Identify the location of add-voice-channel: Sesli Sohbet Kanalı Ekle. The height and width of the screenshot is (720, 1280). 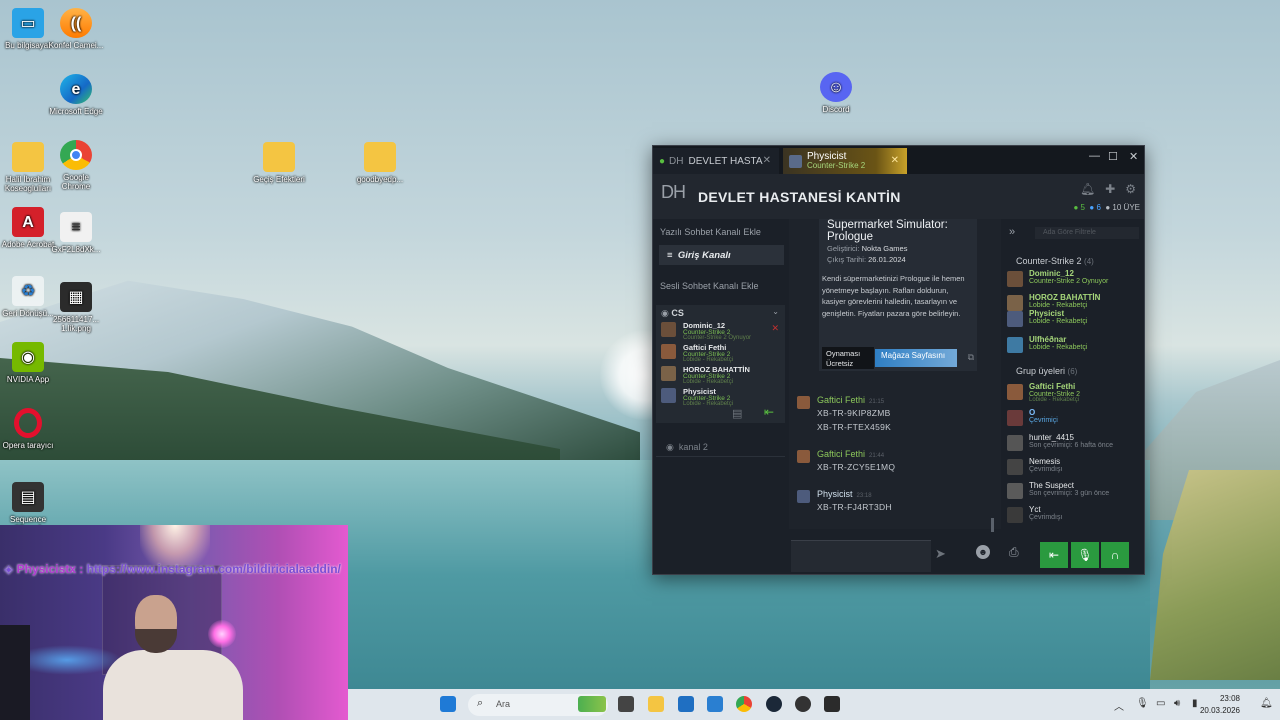
(709, 286).